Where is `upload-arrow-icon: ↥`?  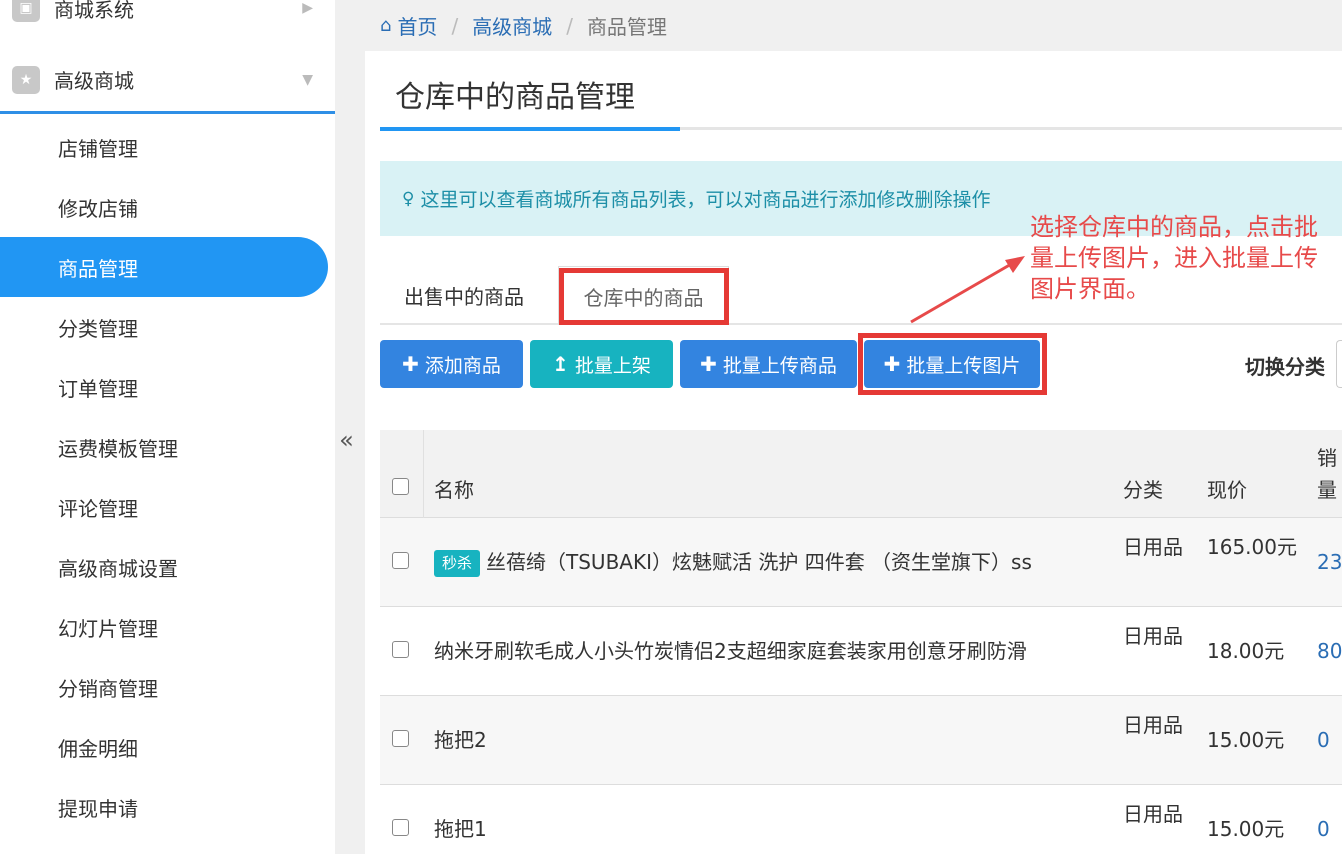 upload-arrow-icon: ↥ is located at coordinates (560, 364).